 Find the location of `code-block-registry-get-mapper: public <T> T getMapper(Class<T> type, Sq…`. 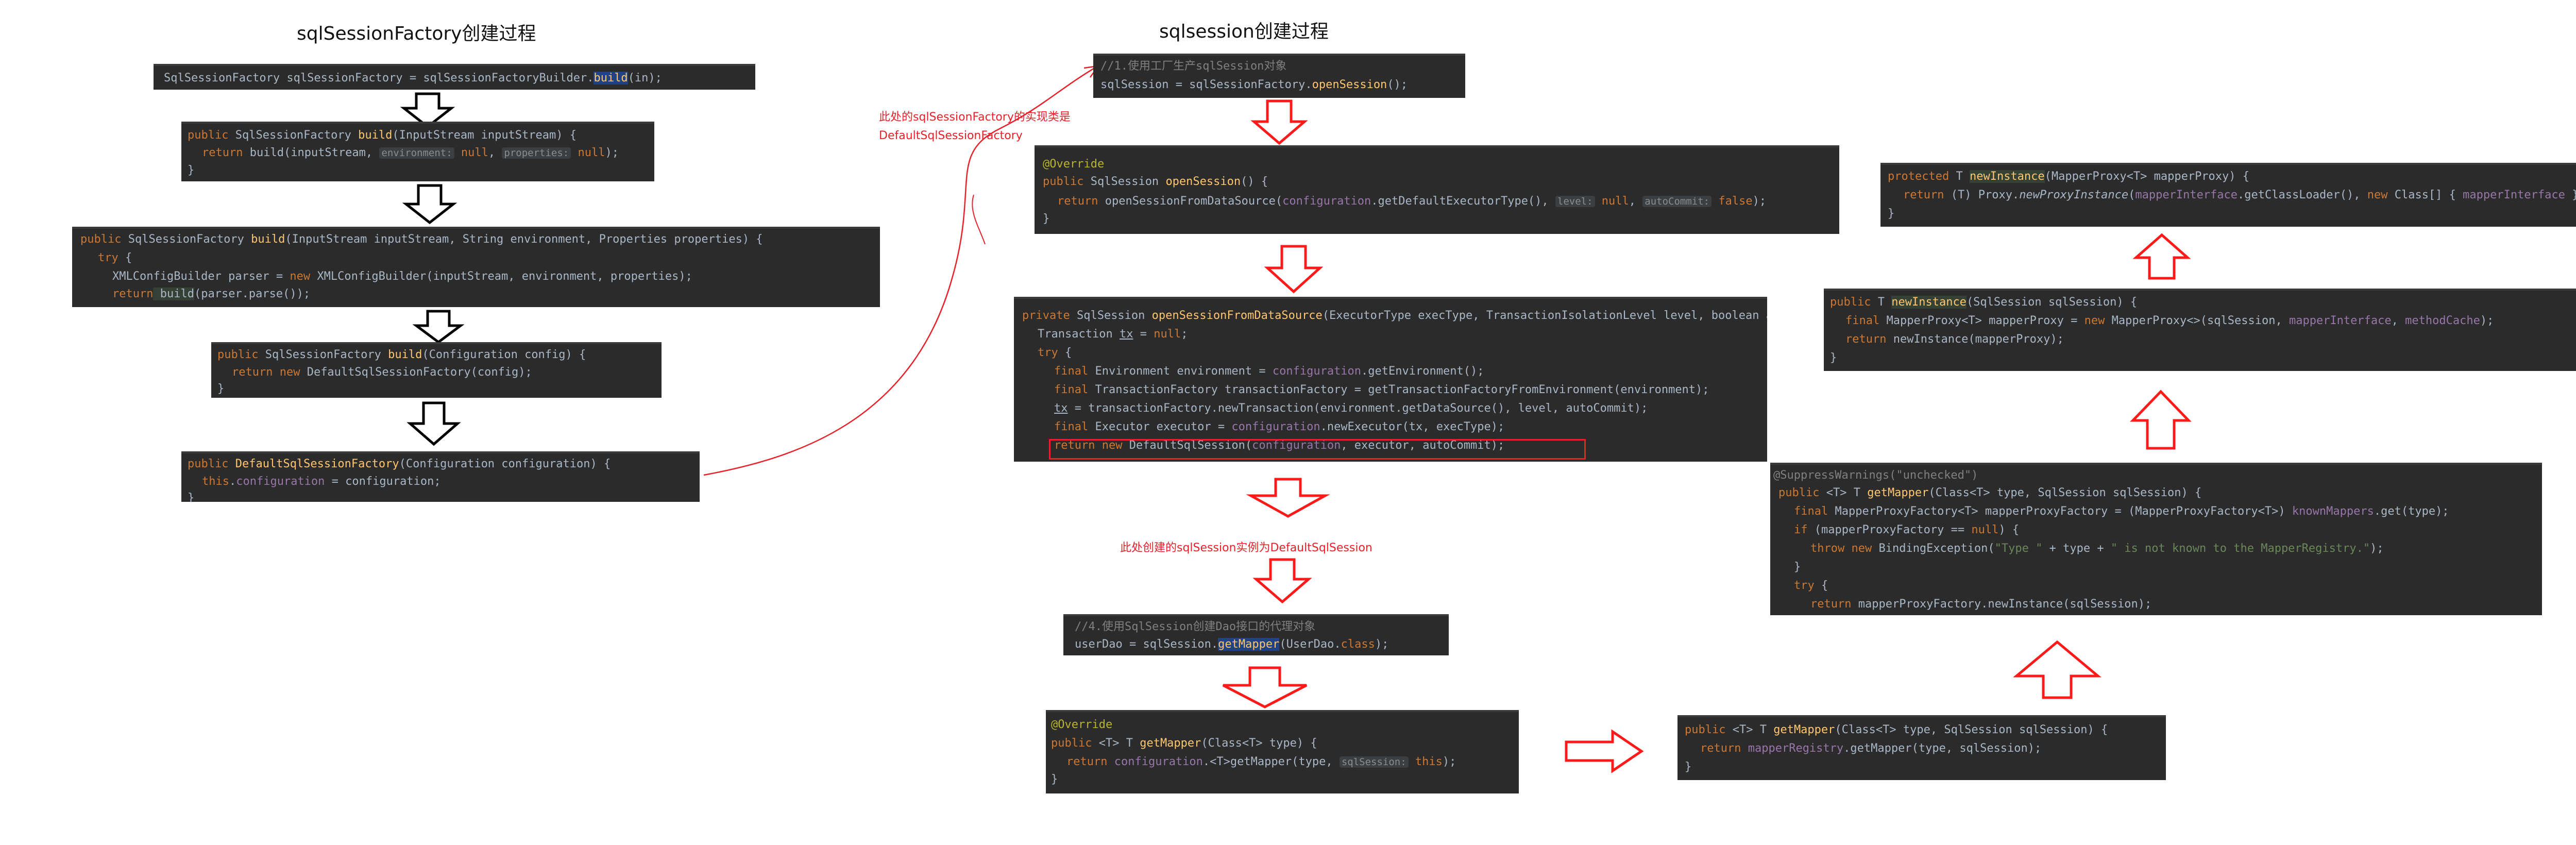

code-block-registry-get-mapper: public <T> T getMapper(Class<T> type, Sq… is located at coordinates (1921, 747).